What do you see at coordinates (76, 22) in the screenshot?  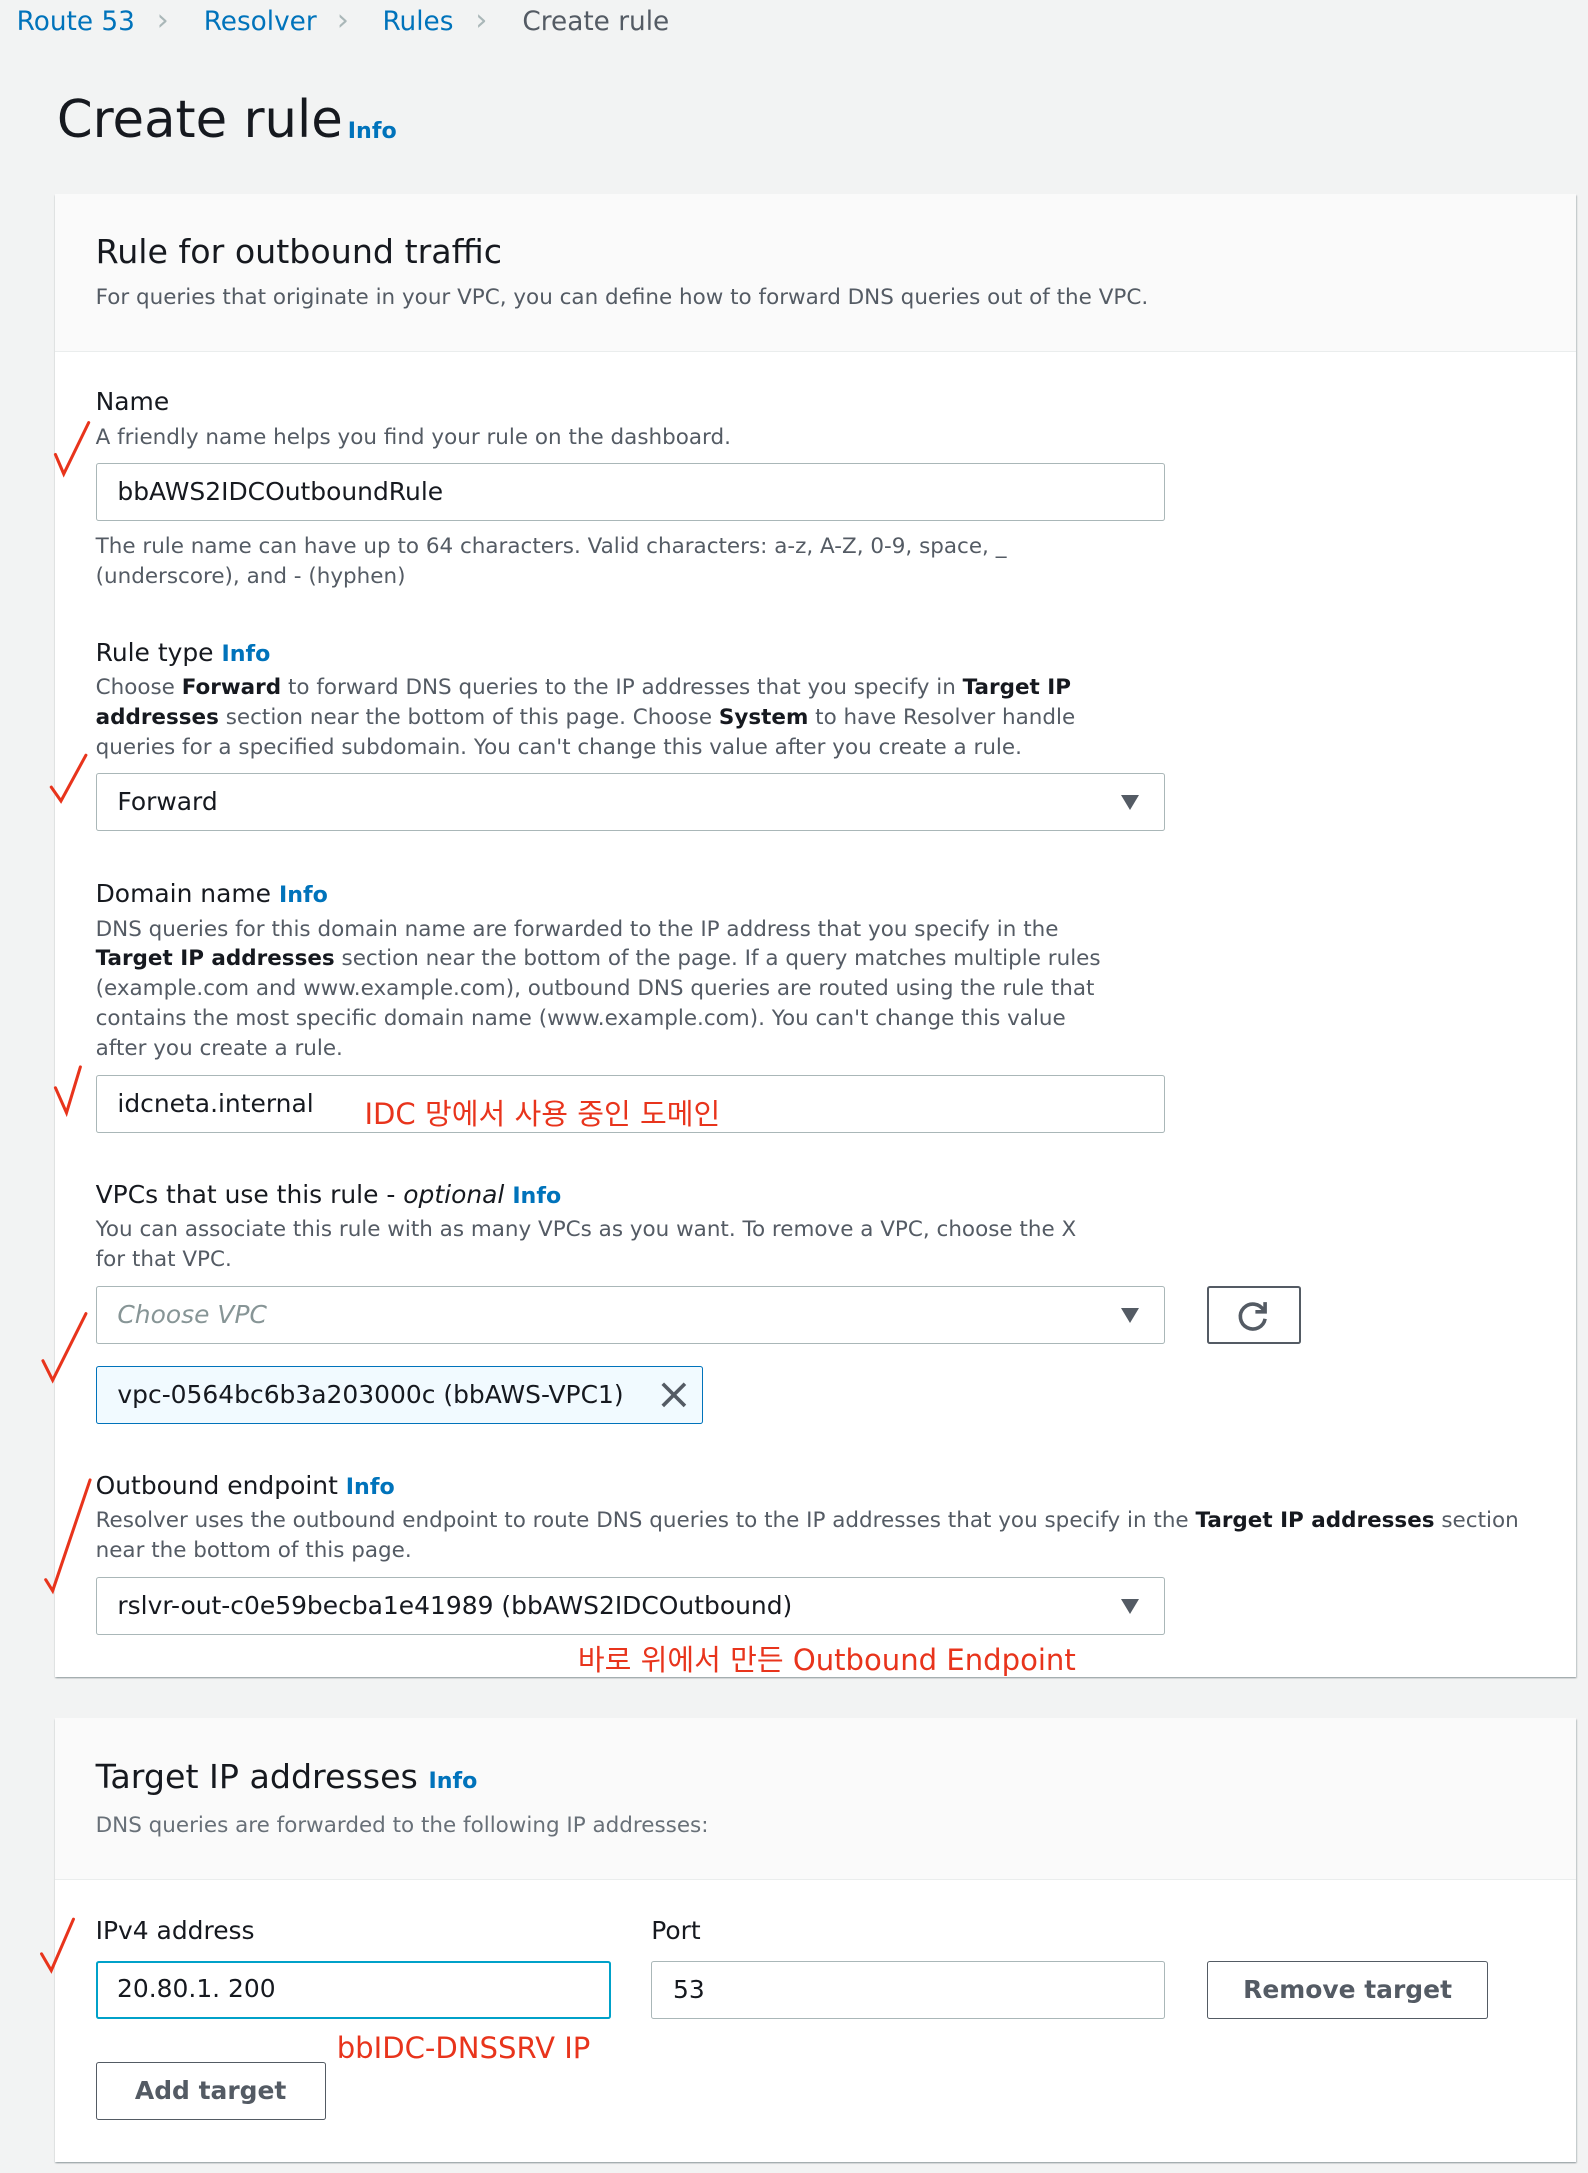 I see `breadcrumb-route53: Route 53` at bounding box center [76, 22].